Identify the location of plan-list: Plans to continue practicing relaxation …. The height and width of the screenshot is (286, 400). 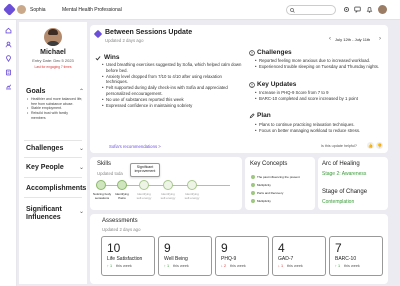
(320, 128).